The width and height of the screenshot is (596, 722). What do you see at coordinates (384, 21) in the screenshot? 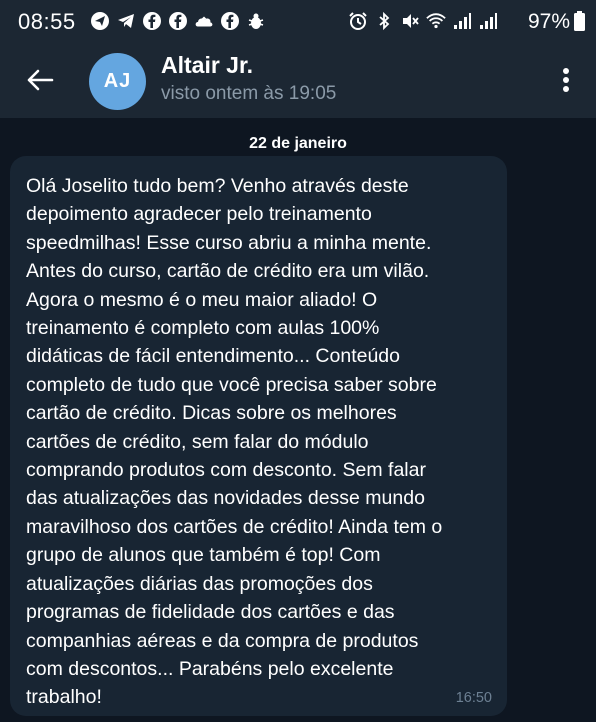
I see `bluetooth-icon` at bounding box center [384, 21].